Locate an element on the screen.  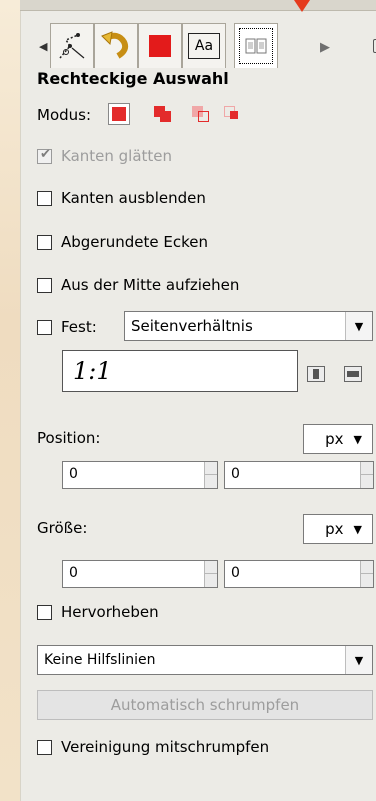
tab-channels is located at coordinates (256, 45).